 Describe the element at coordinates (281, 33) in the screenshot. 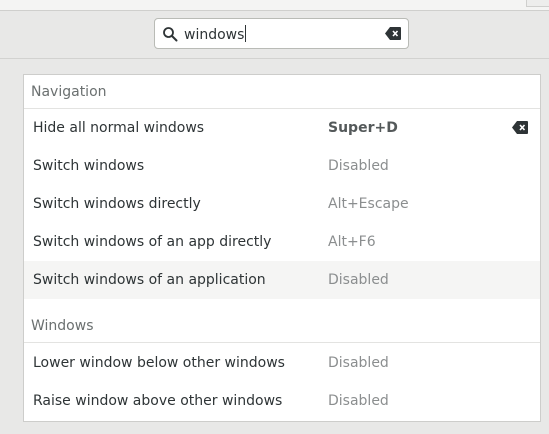

I see `search-input: windows` at that location.